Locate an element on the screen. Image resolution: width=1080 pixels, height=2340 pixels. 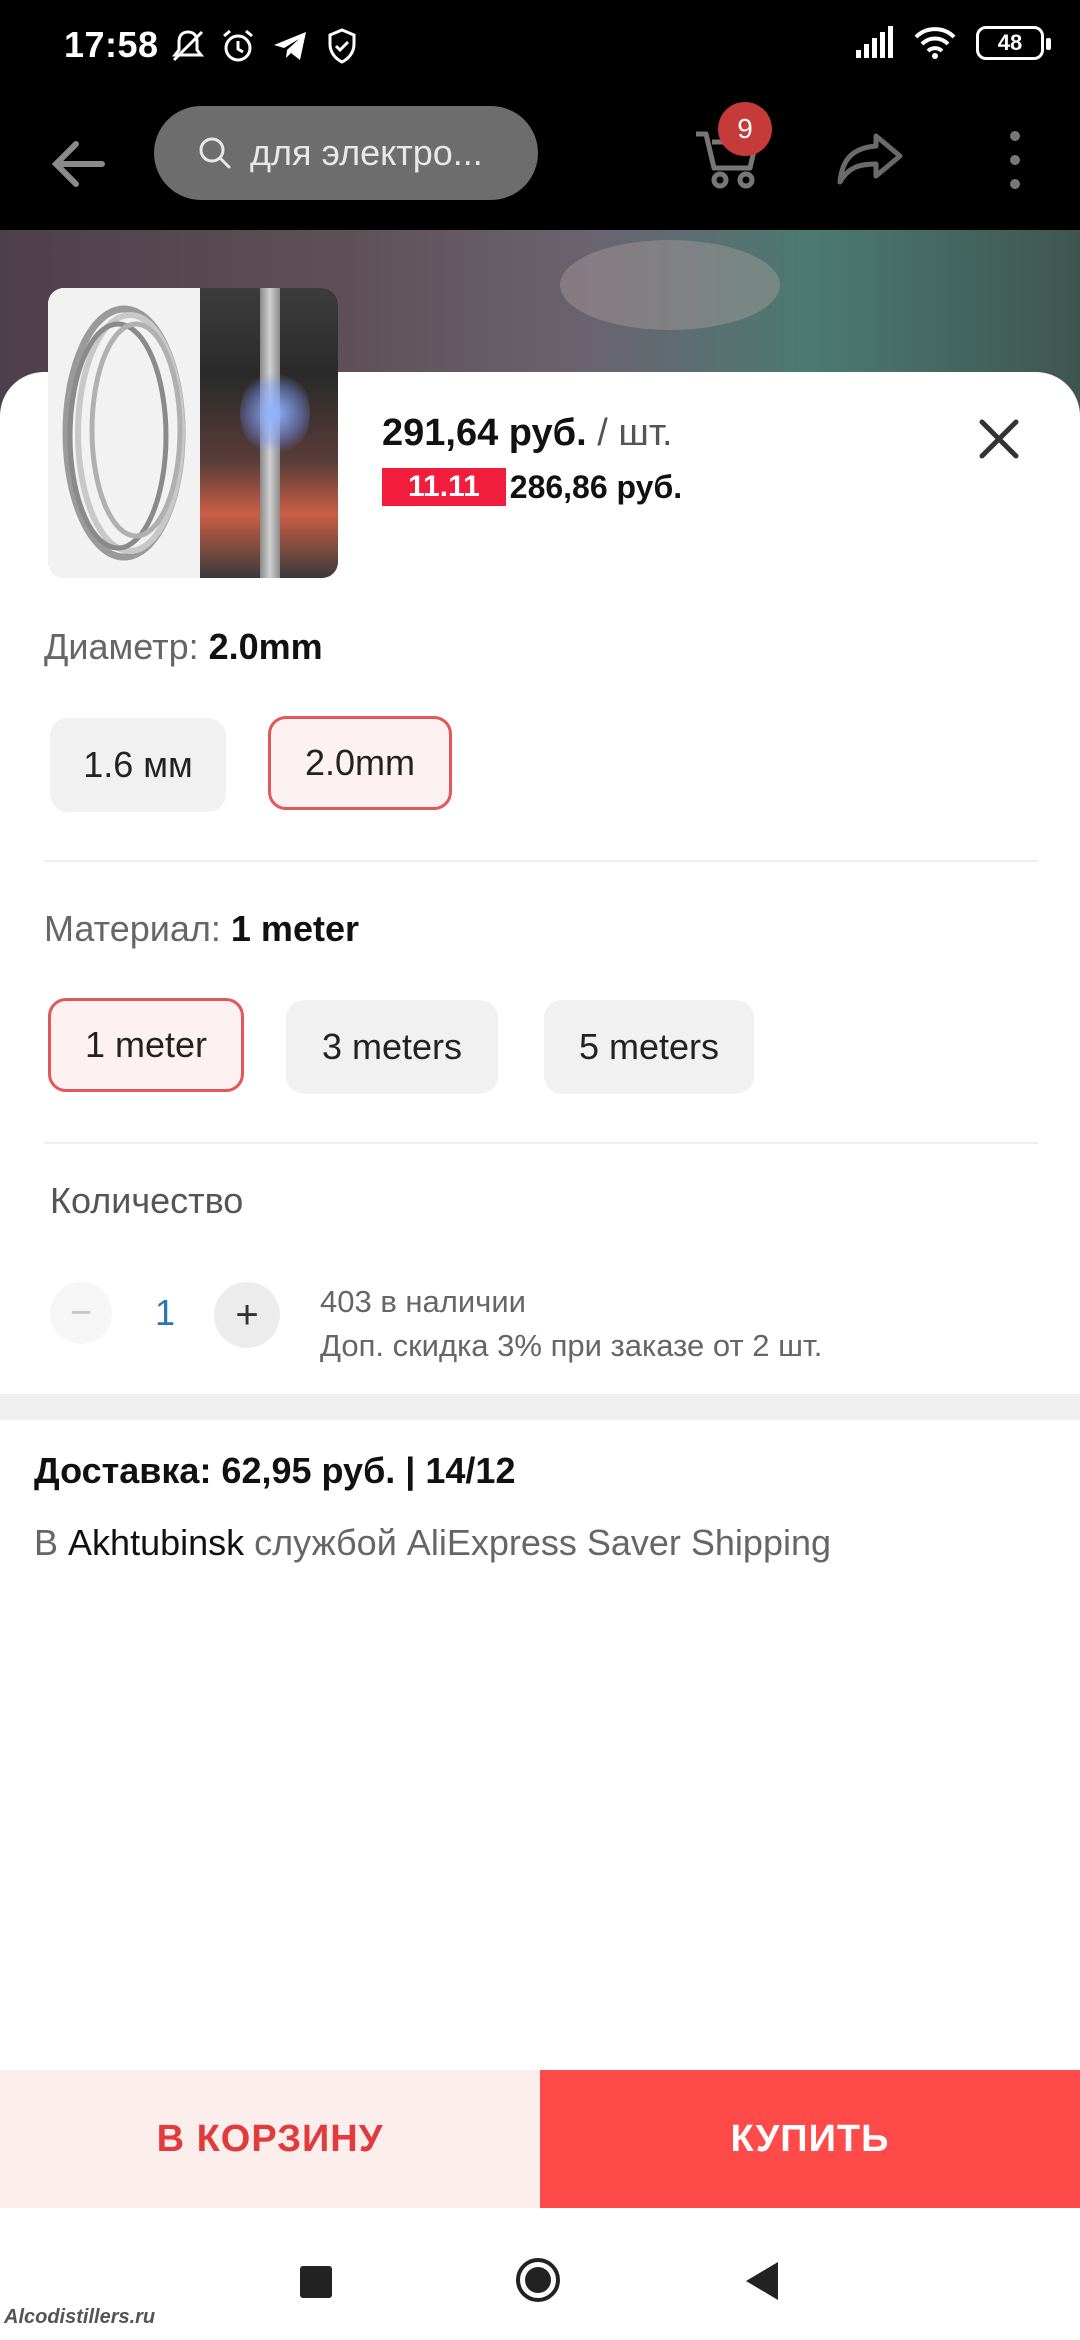
quantity-value: 1 is located at coordinates (165, 1313).